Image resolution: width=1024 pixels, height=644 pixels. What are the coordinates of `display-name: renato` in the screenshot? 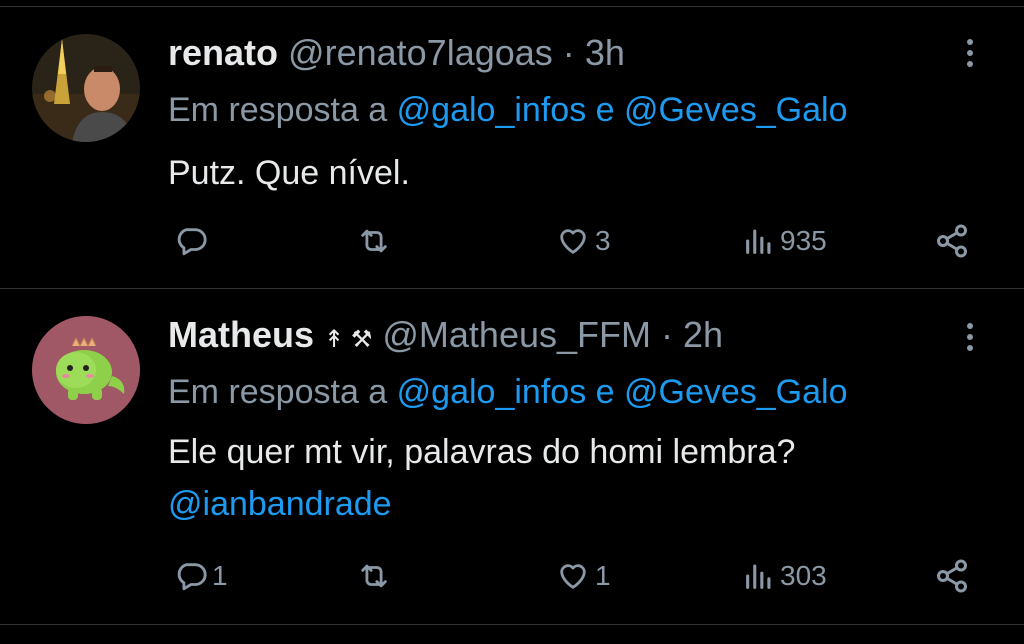 It's located at (223, 52).